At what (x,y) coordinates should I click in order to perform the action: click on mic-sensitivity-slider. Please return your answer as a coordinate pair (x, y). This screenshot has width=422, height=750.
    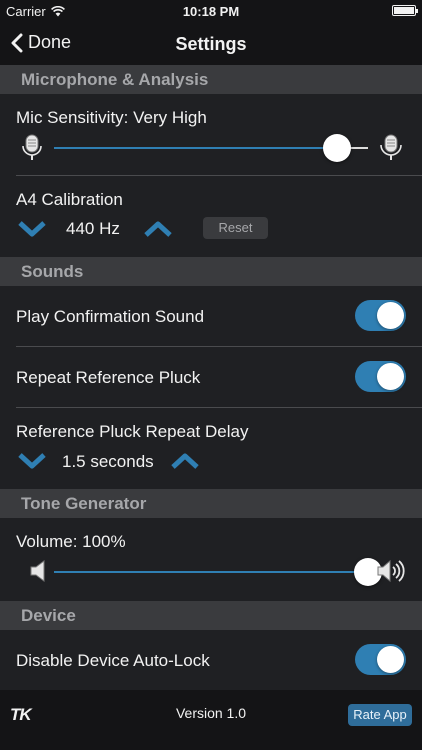
    Looking at the image, I should click on (211, 148).